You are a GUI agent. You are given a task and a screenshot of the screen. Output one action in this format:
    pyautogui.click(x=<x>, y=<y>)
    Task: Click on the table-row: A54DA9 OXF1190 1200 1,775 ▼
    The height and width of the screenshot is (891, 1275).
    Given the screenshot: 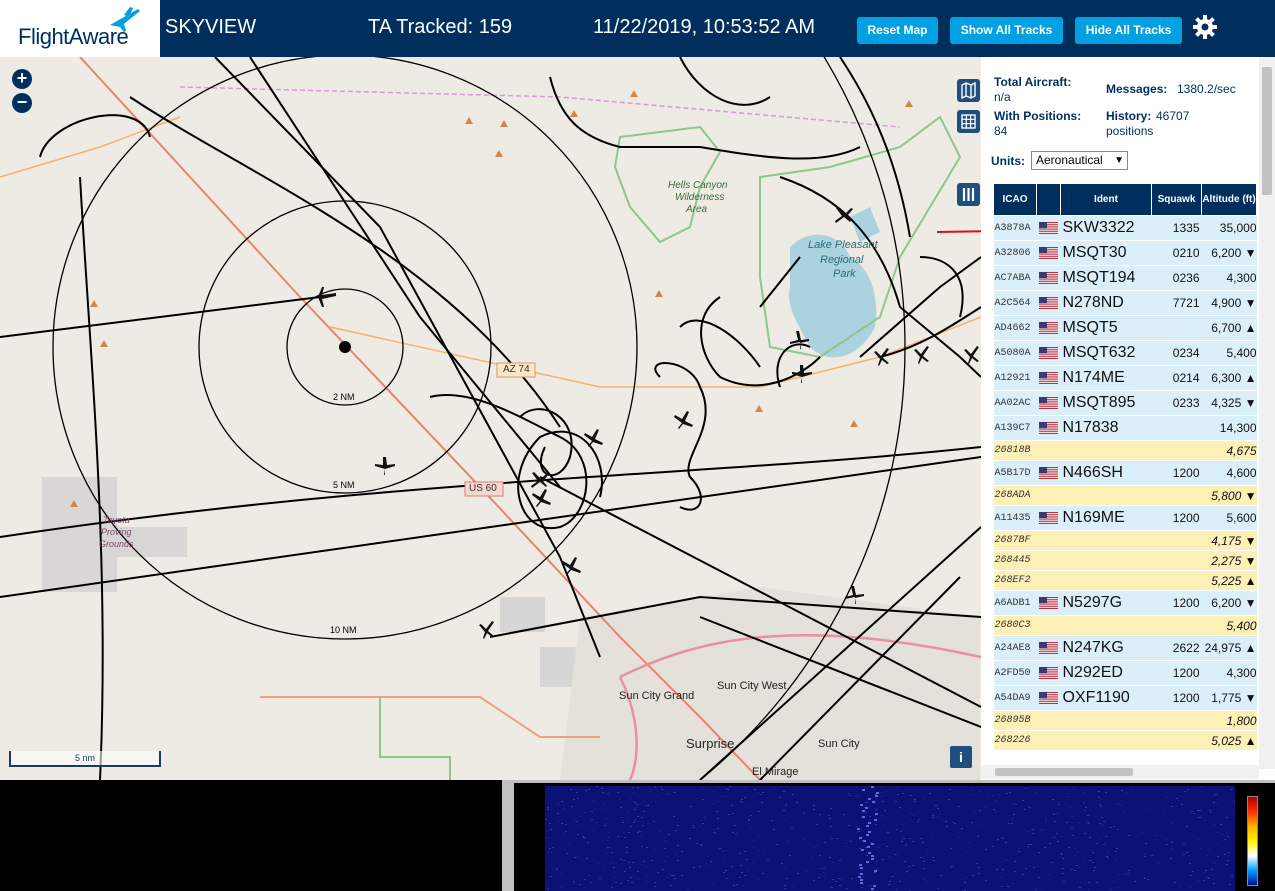 What is the action you would take?
    pyautogui.click(x=1125, y=698)
    